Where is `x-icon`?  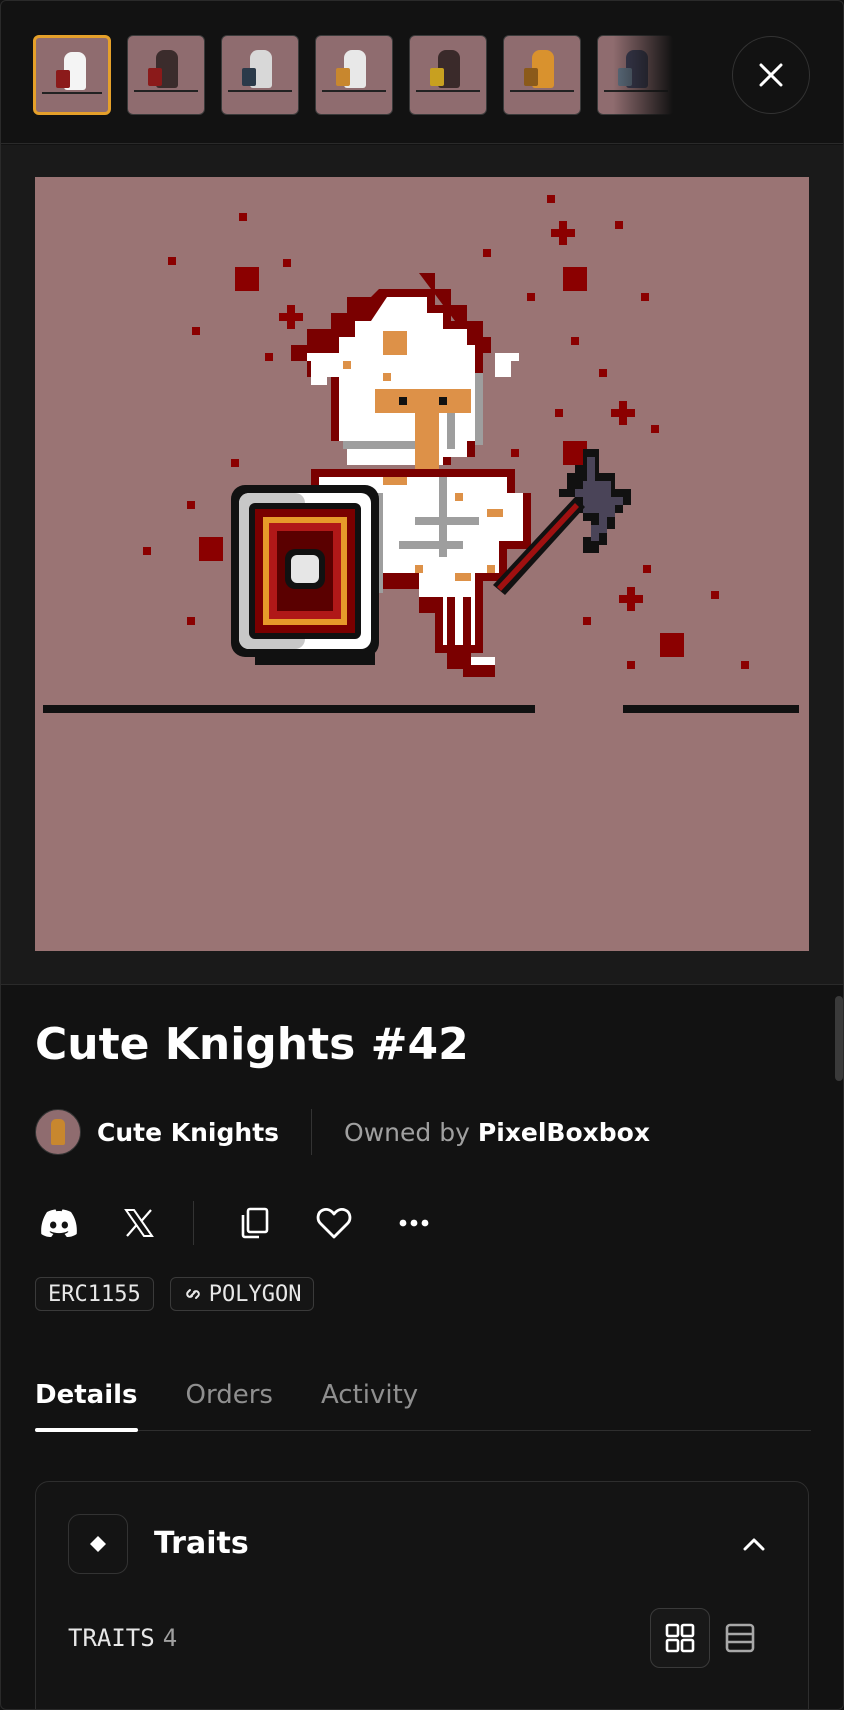
x-icon is located at coordinates (139, 1223).